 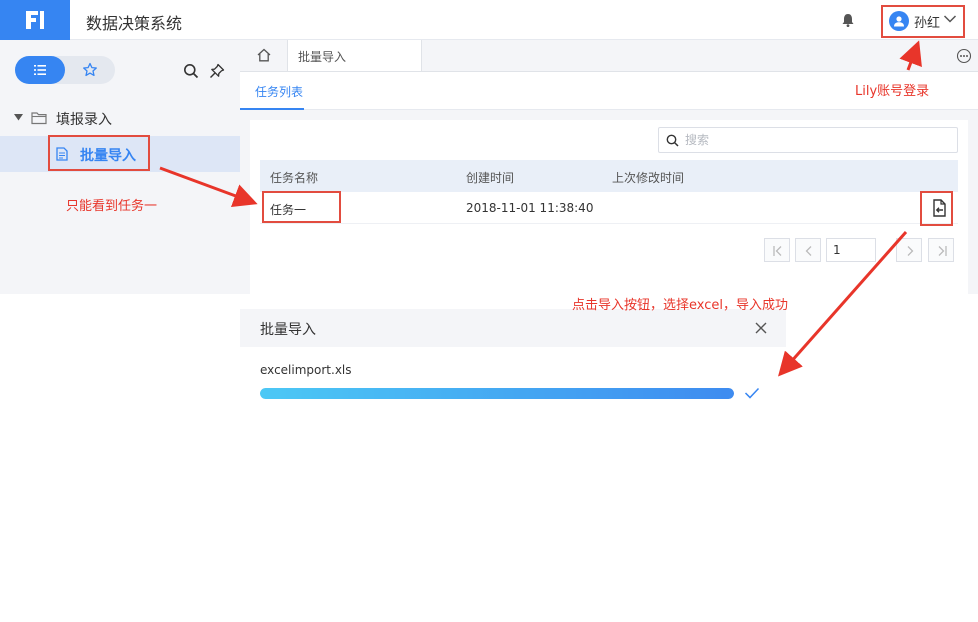 What do you see at coordinates (112, 206) in the screenshot?
I see `annotation-visible-task: 只能看到任务一` at bounding box center [112, 206].